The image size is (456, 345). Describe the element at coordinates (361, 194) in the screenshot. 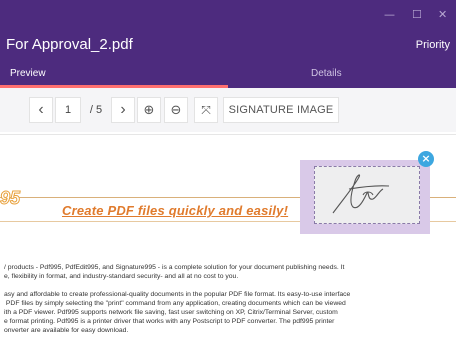

I see `signature-icon` at that location.